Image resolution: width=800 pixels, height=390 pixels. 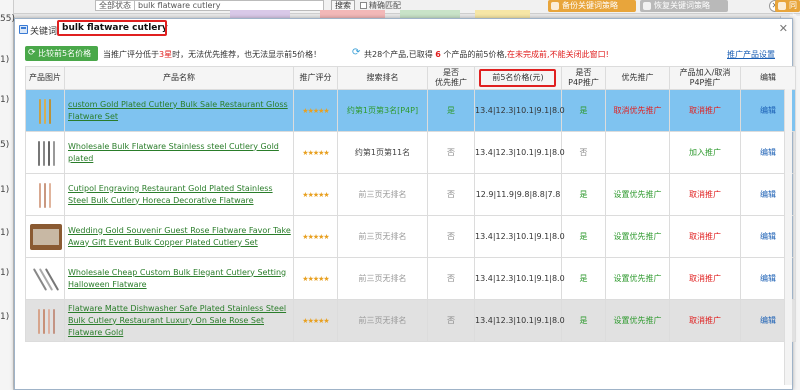 I want to click on gift-box-icon, so click(x=46, y=236).